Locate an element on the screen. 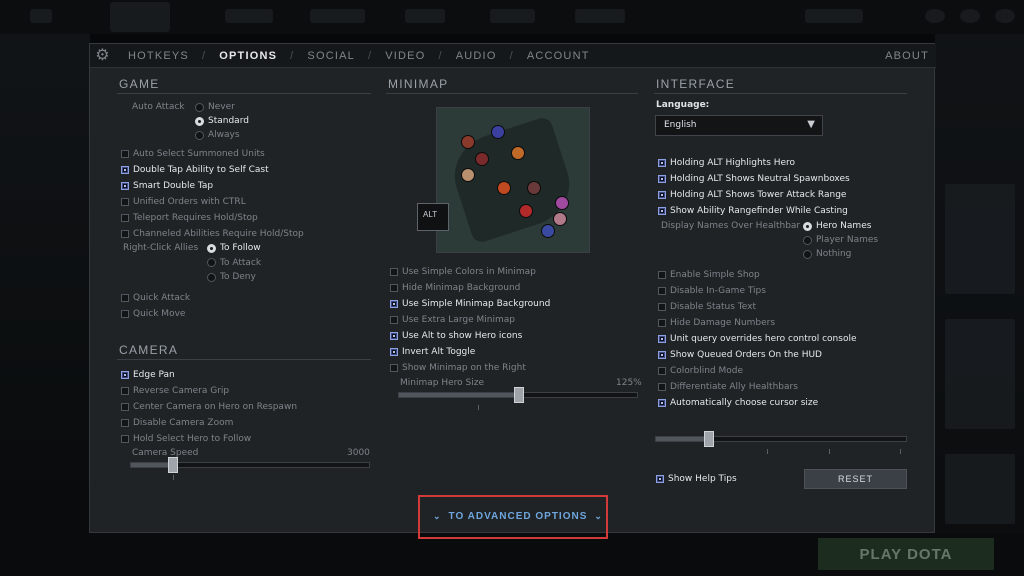 This screenshot has height=576, width=1024. disable-in-game-tips-checkbox: Disable In-Game Tips is located at coordinates (712, 291).